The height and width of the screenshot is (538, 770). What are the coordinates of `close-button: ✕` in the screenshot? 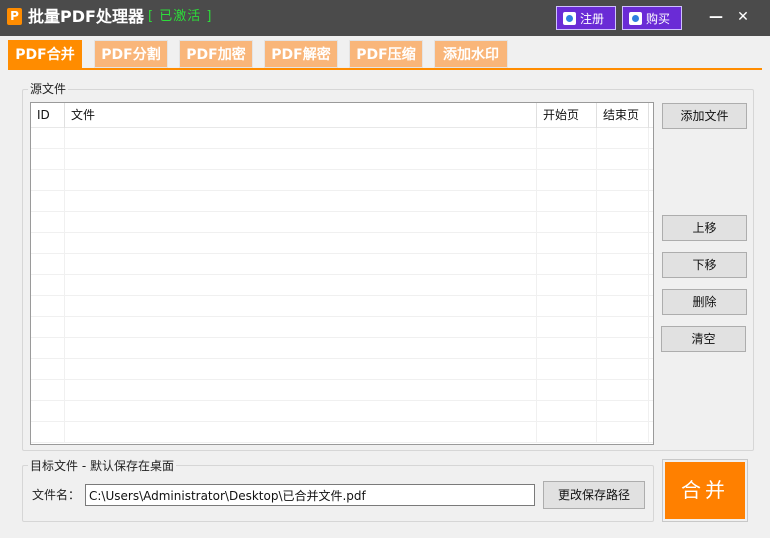 It's located at (743, 17).